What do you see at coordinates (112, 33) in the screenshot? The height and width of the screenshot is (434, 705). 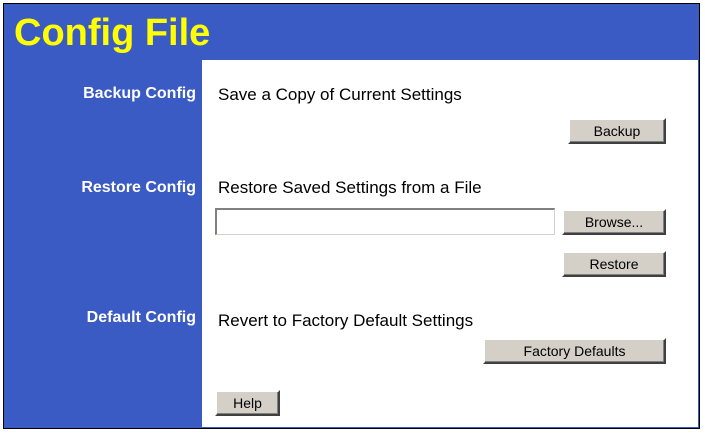 I see `page-title: Config File` at bounding box center [112, 33].